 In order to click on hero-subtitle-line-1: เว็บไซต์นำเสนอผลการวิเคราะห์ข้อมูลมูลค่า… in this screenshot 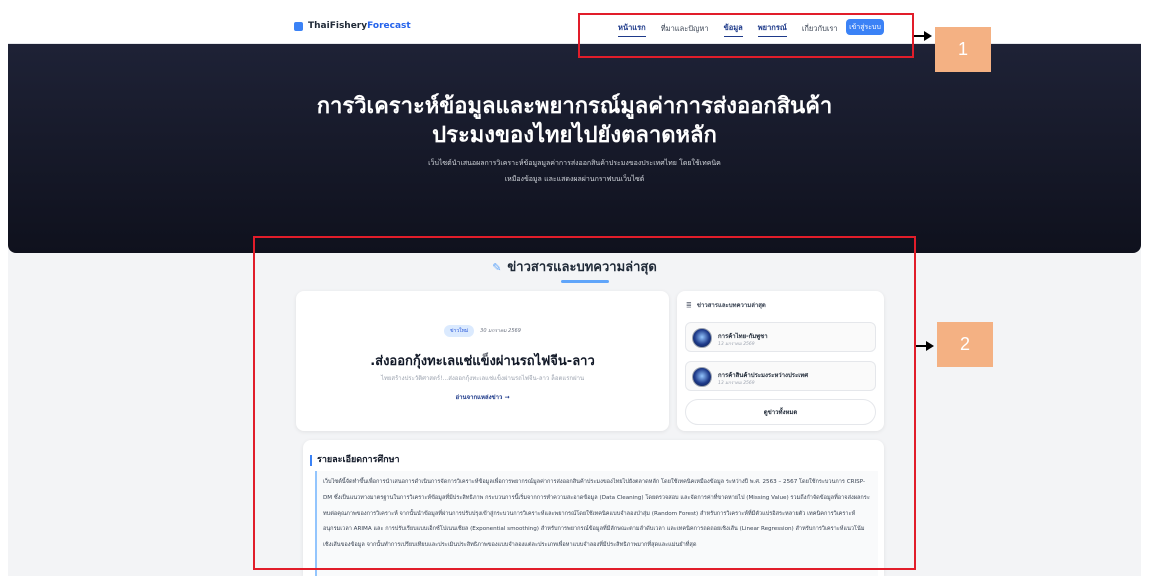, I will do `click(574, 163)`.